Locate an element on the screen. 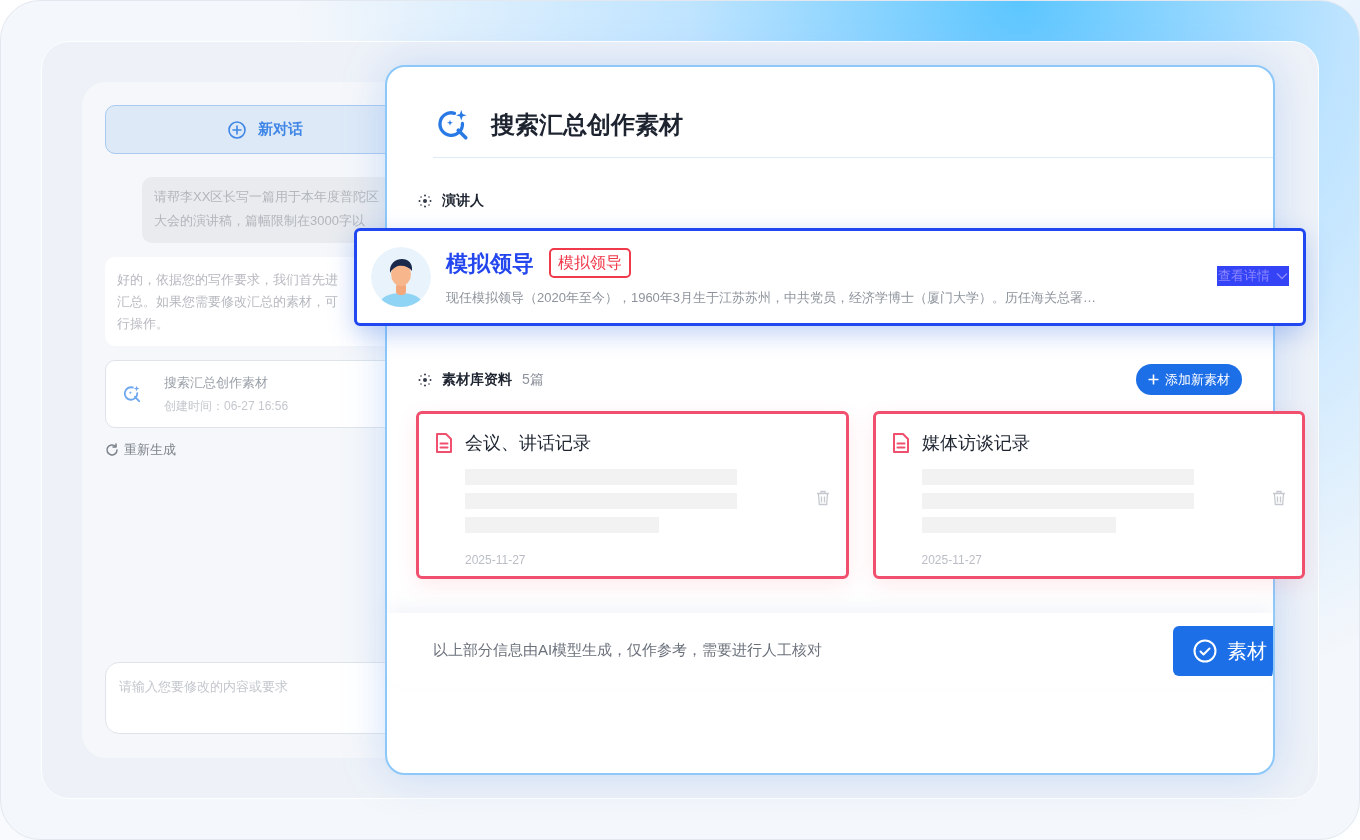 The height and width of the screenshot is (840, 1360). refresh-icon is located at coordinates (112, 449).